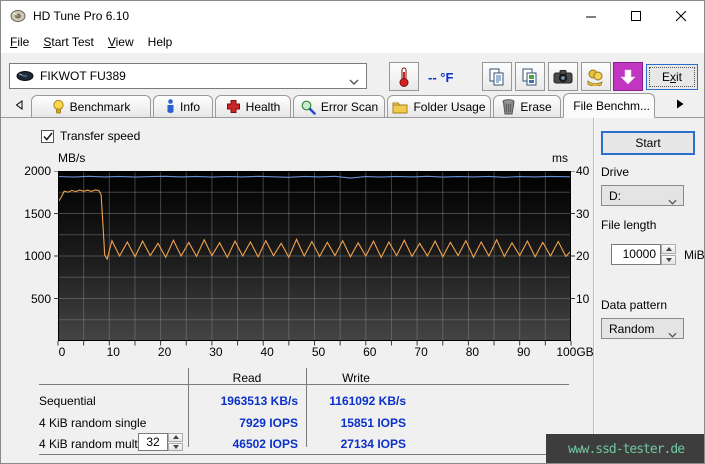 Image resolution: width=705 pixels, height=464 pixels. Describe the element at coordinates (304, 454) in the screenshot. I see `table-bottom-line` at that location.